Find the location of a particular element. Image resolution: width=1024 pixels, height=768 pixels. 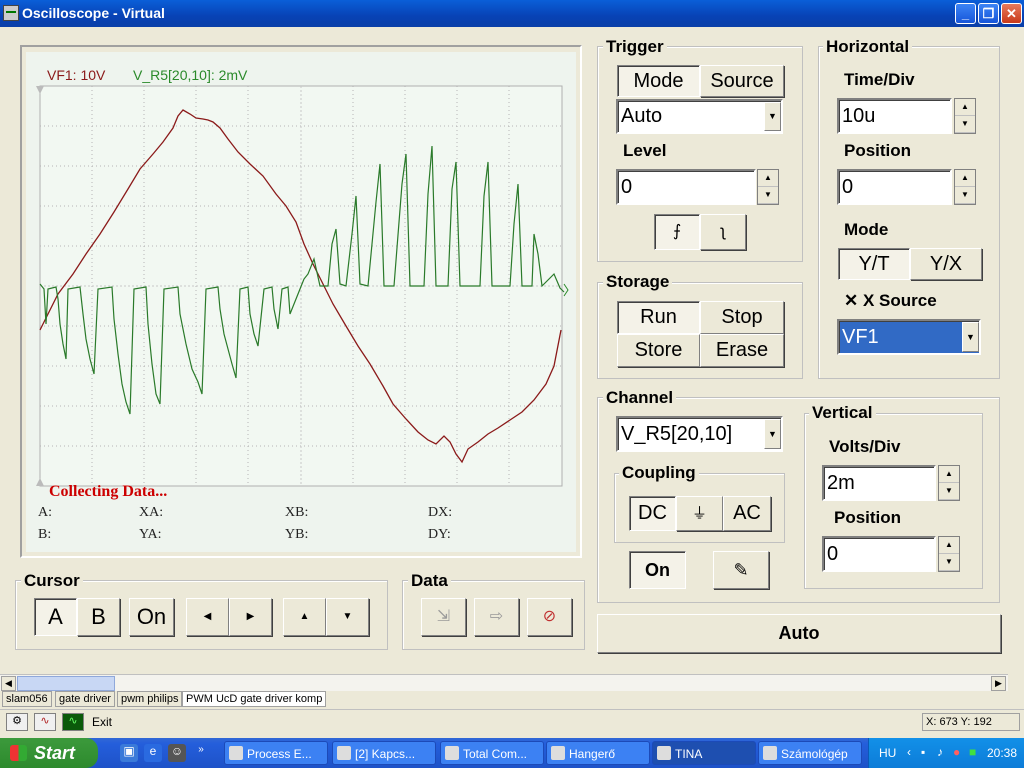

trigger-title: Trigger is located at coordinates (635, 47).